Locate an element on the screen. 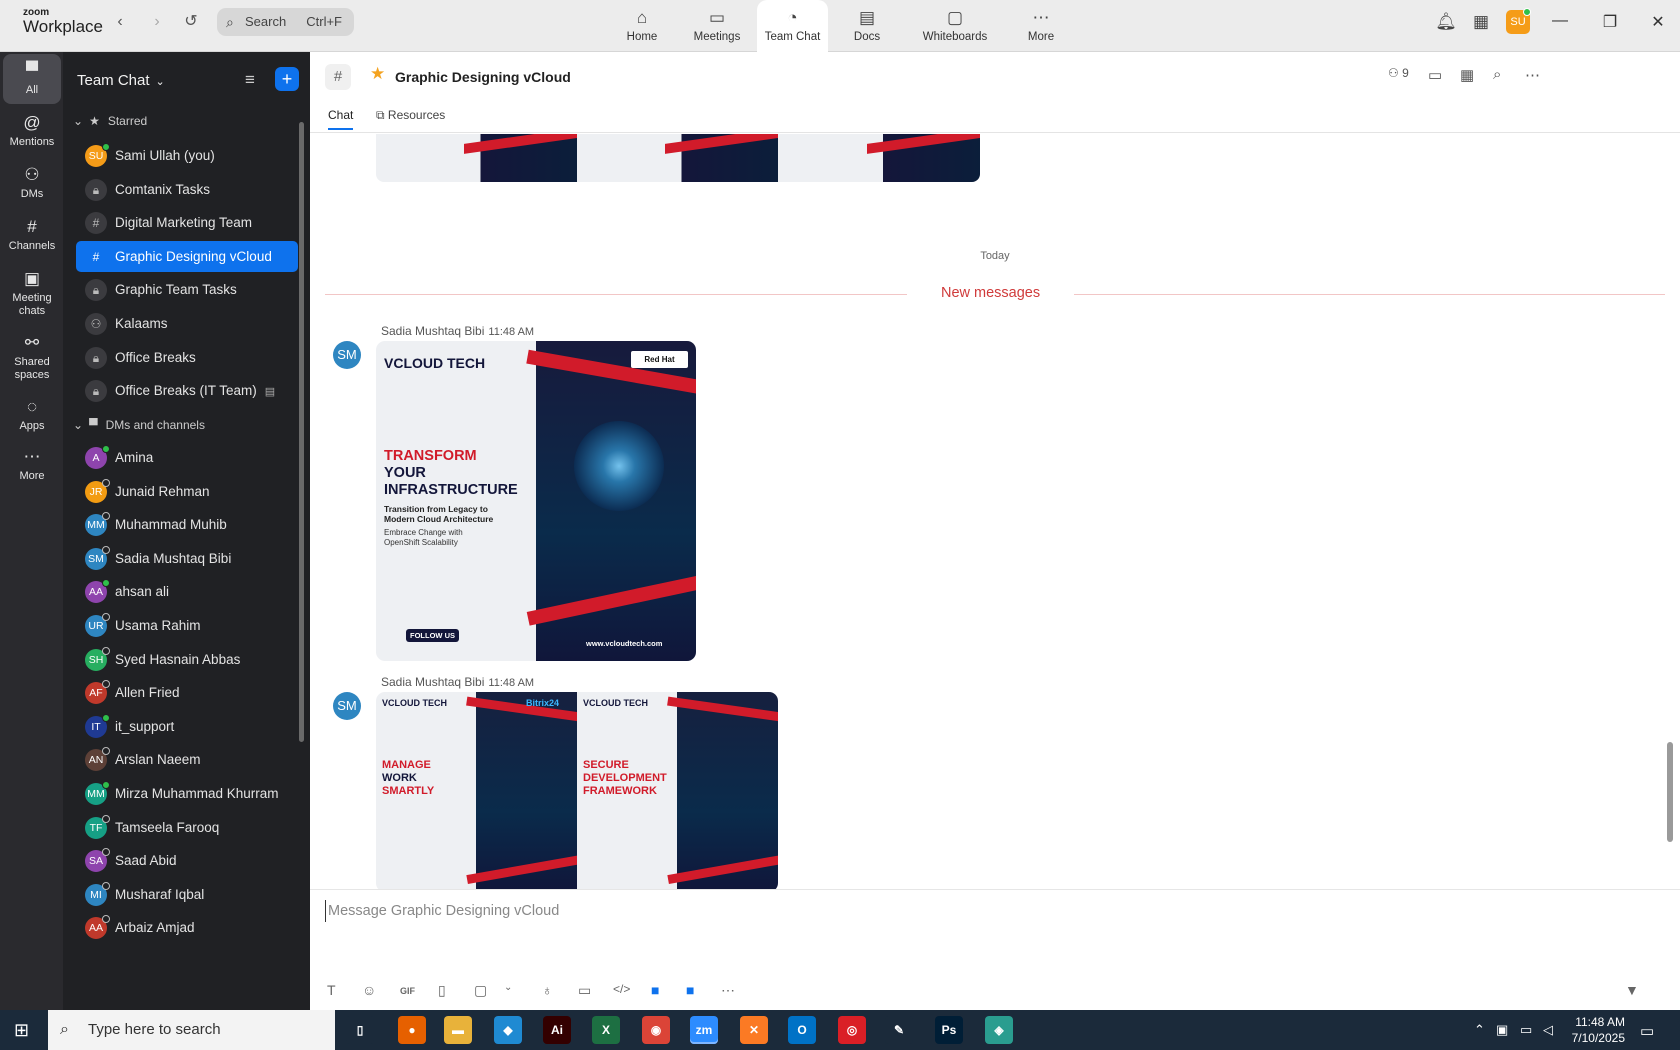 This screenshot has height=1050, width=1680. tab-team-chat: ◔ Team Chat is located at coordinates (792, 26).